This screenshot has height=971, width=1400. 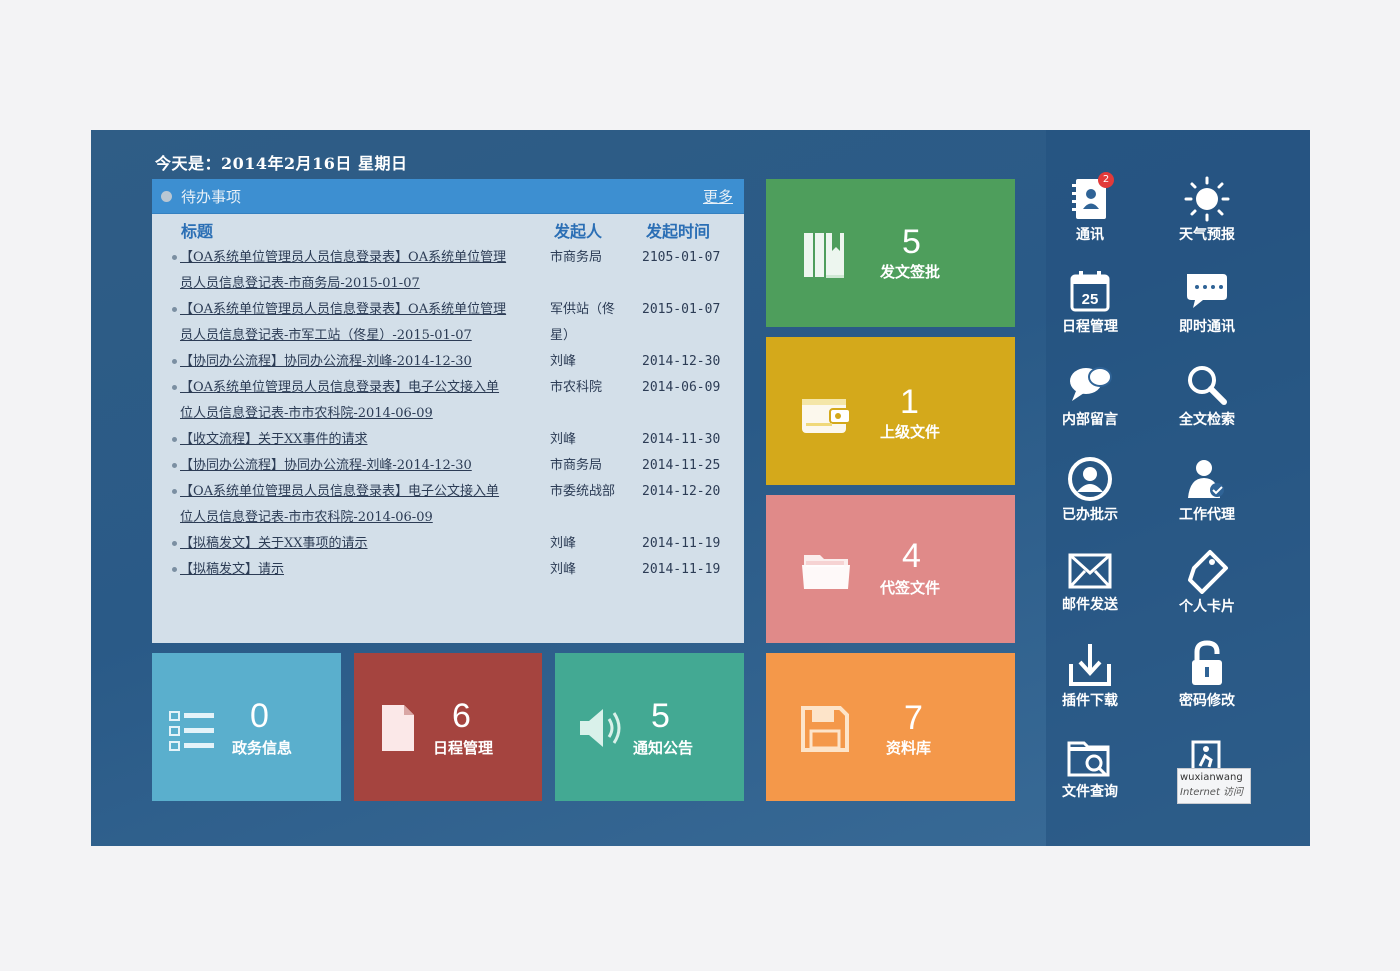 I want to click on todo-row-title-line1: 【收文流程】关于XX事件的请求, so click(x=274, y=439).